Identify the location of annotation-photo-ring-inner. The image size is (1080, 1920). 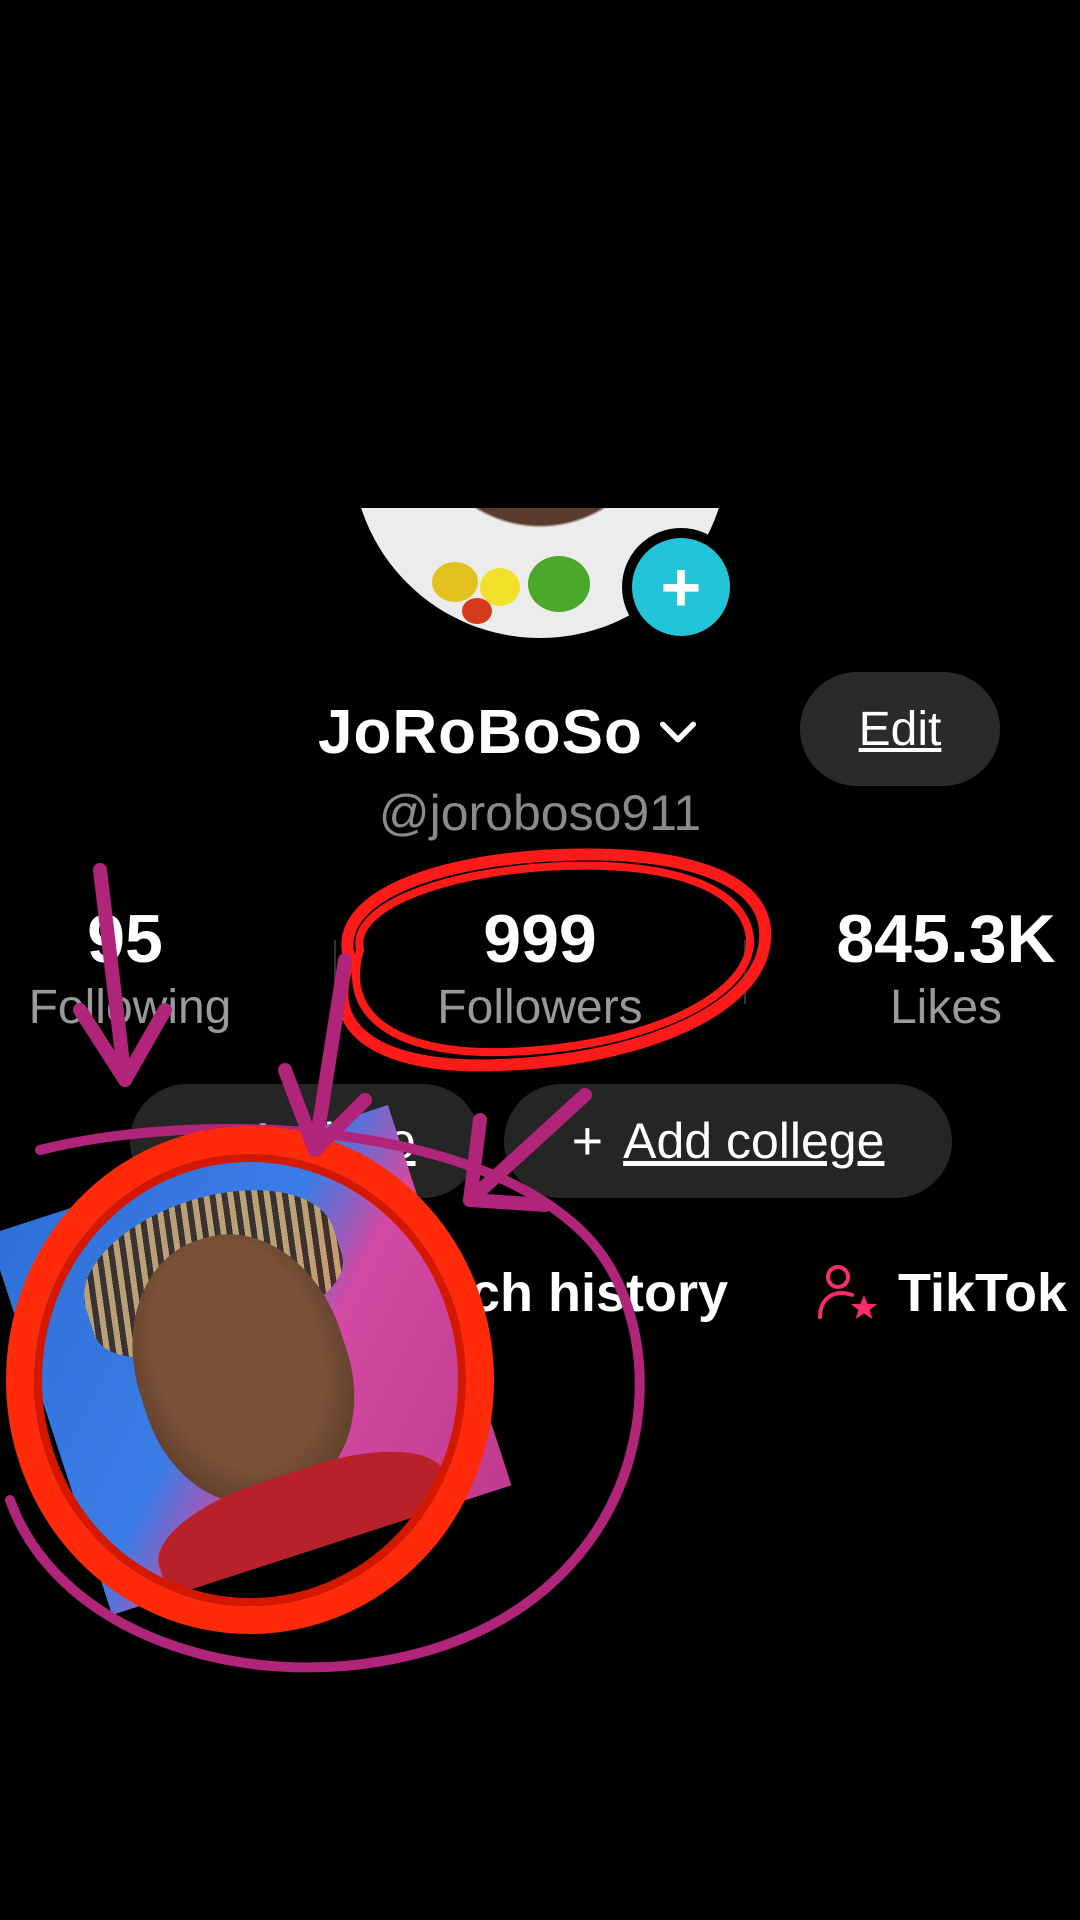
(250, 1380).